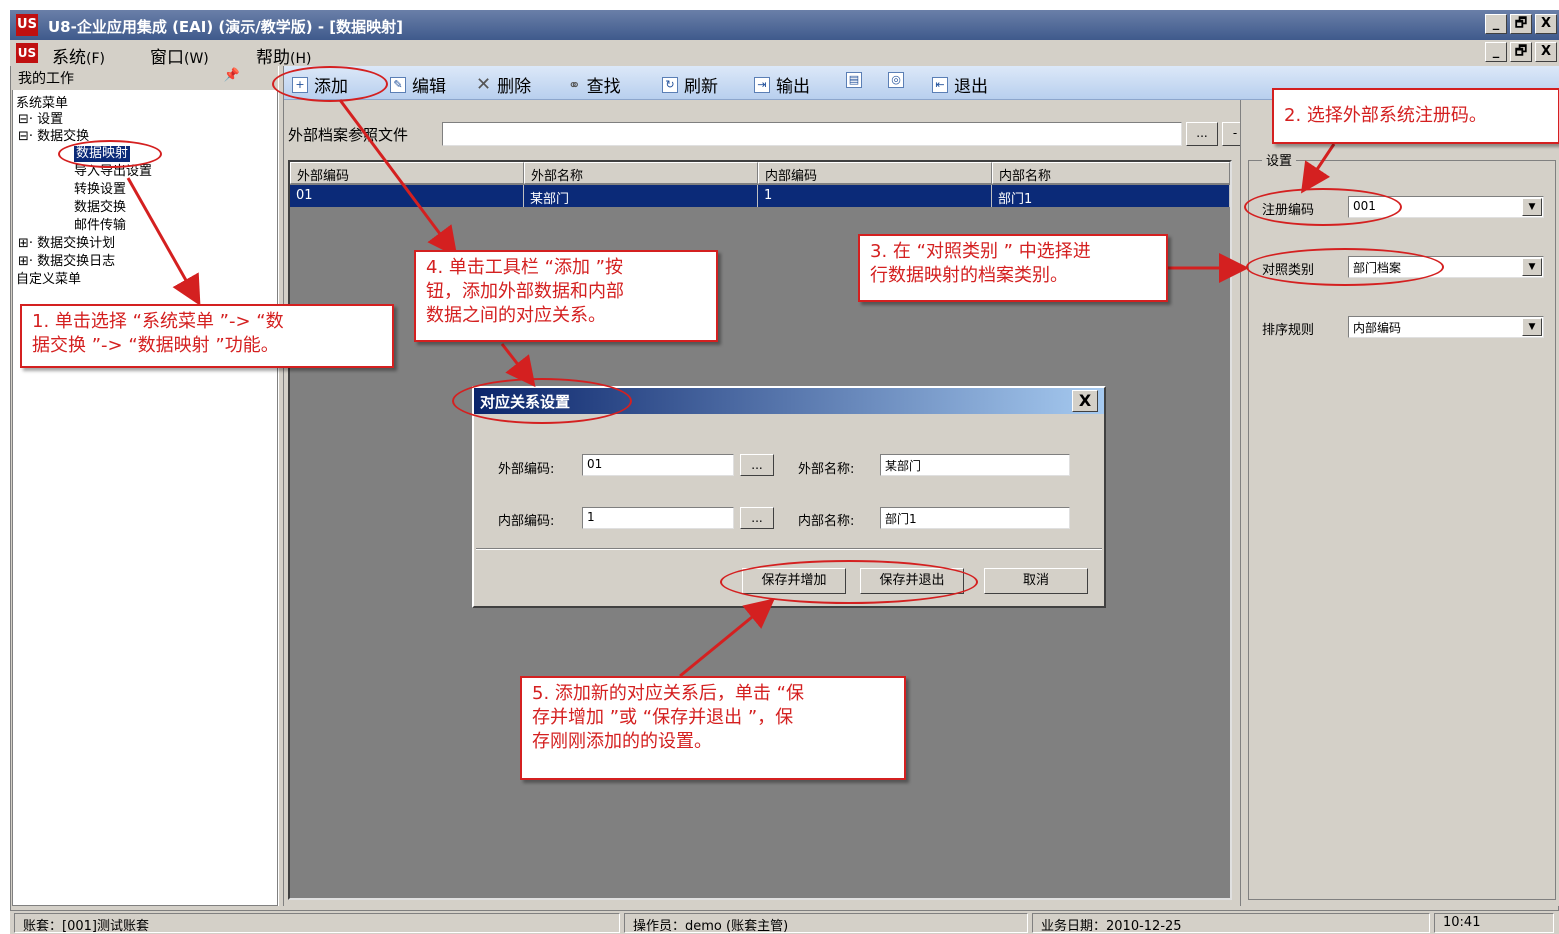  Describe the element at coordinates (48, 280) in the screenshot. I see `tree-item-custom-menu: 自定义菜单` at that location.